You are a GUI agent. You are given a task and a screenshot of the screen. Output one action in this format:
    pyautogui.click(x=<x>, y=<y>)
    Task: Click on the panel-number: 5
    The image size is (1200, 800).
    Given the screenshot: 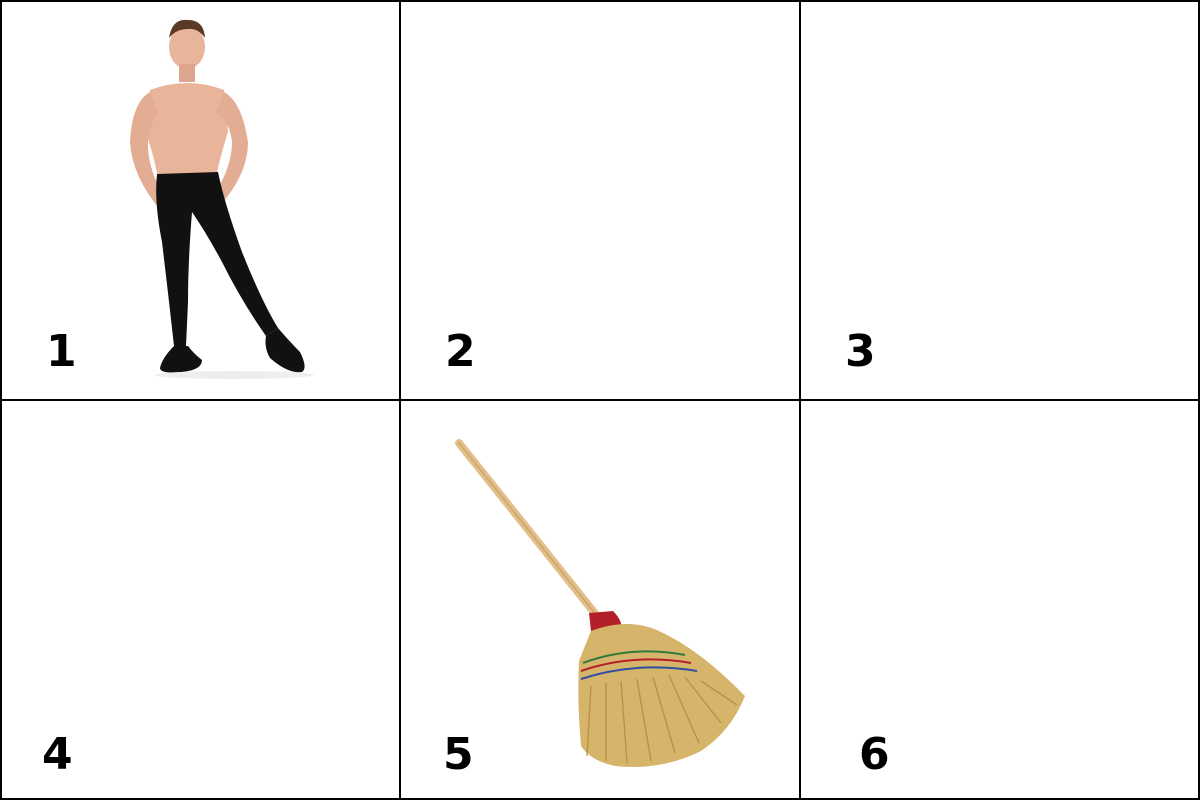 What is the action you would take?
    pyautogui.click(x=458, y=754)
    